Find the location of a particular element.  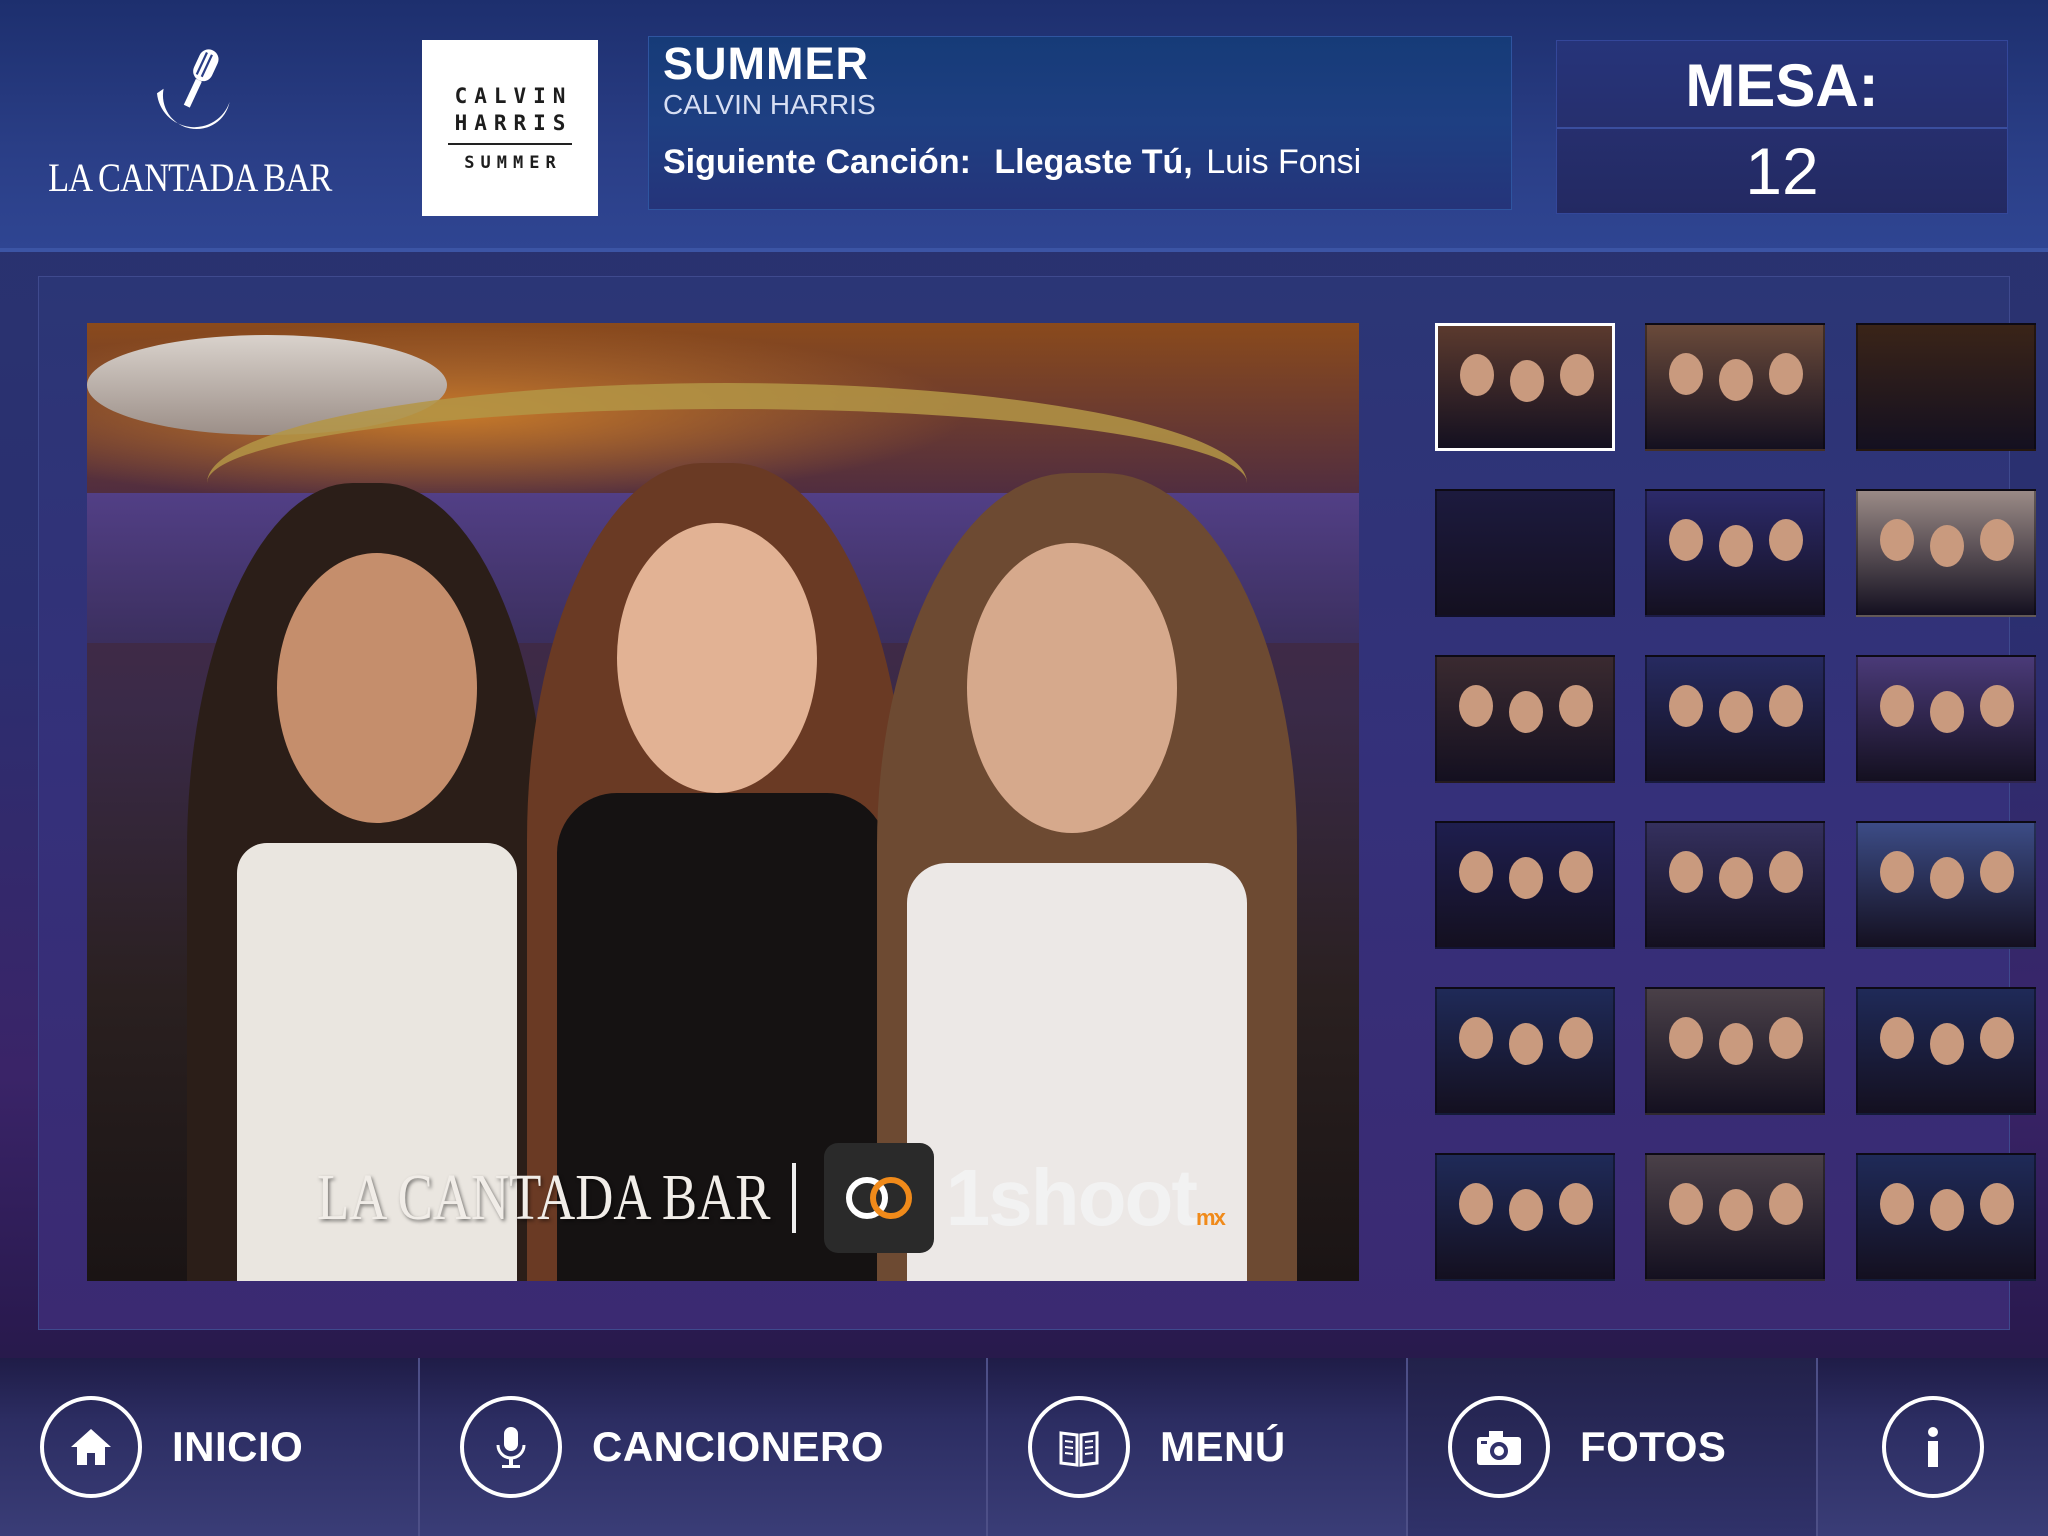

home-icon is located at coordinates (91, 1447).